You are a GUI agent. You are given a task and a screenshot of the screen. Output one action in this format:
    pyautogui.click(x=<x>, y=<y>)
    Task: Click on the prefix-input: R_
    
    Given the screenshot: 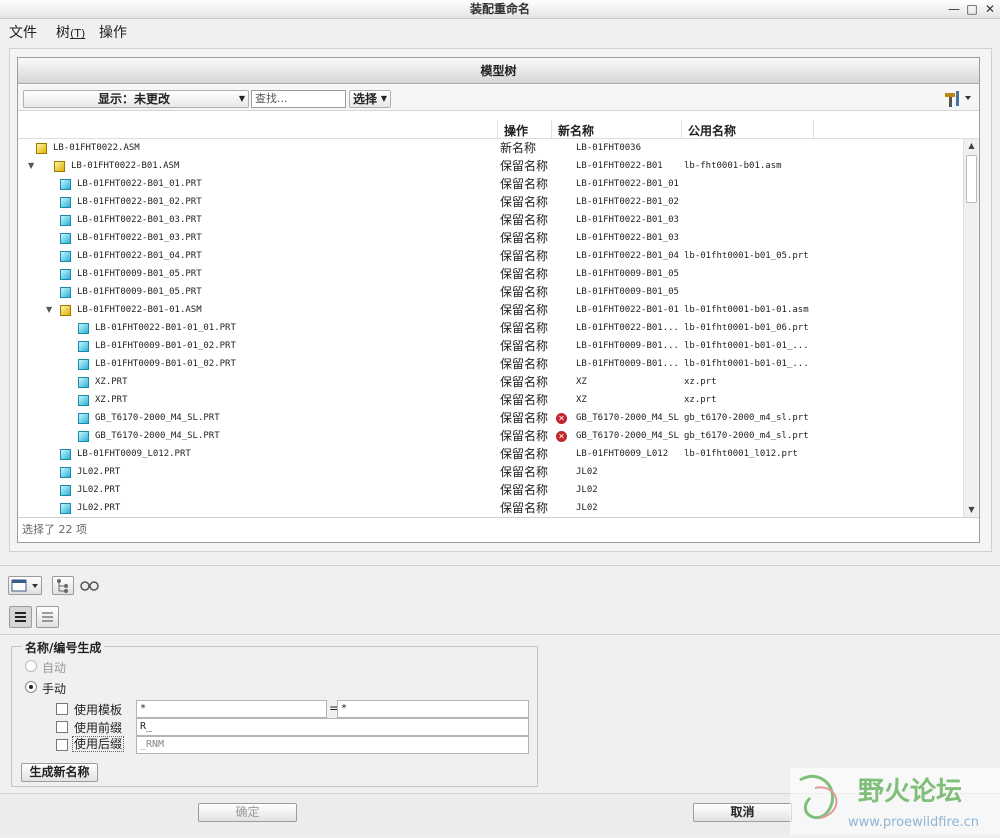 What is the action you would take?
    pyautogui.click(x=332, y=727)
    